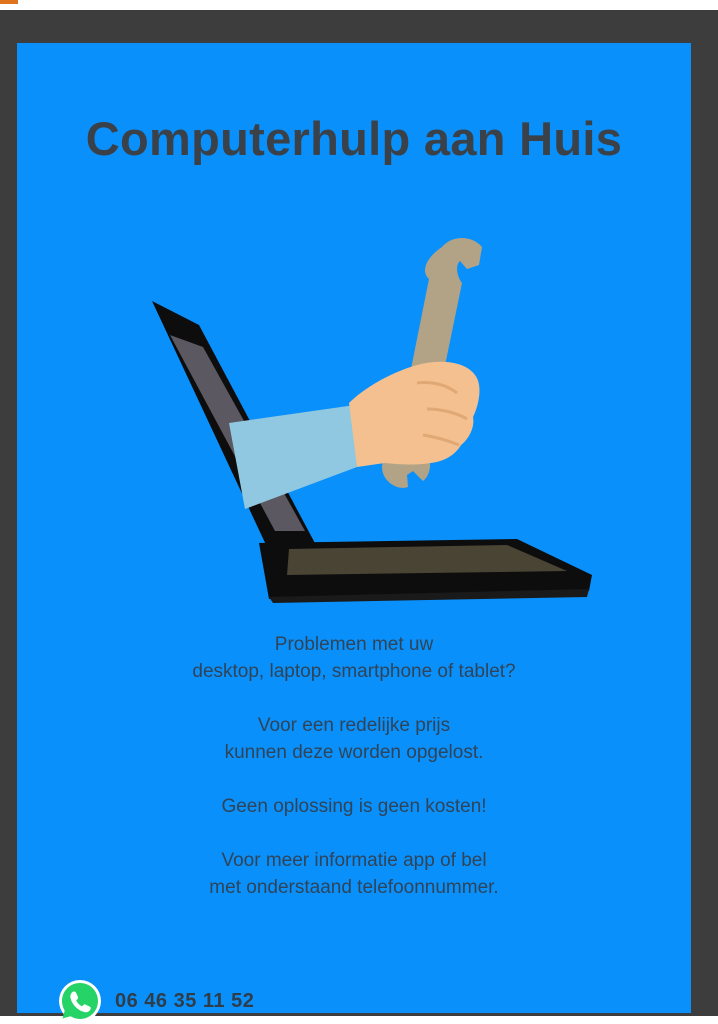 Image resolution: width=718 pixels, height=1024 pixels. Describe the element at coordinates (80, 1001) in the screenshot. I see `whatsapp-icon` at that location.